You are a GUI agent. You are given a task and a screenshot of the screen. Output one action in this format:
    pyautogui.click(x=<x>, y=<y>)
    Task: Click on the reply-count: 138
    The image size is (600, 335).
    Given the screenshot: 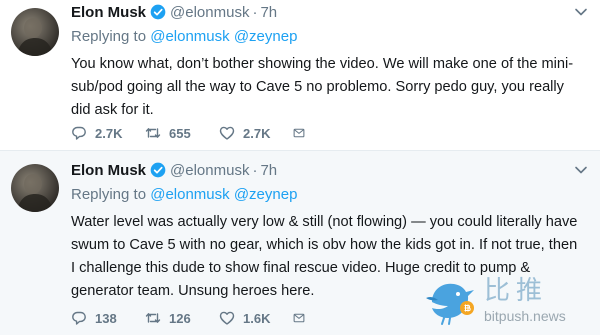 What is the action you would take?
    pyautogui.click(x=106, y=318)
    